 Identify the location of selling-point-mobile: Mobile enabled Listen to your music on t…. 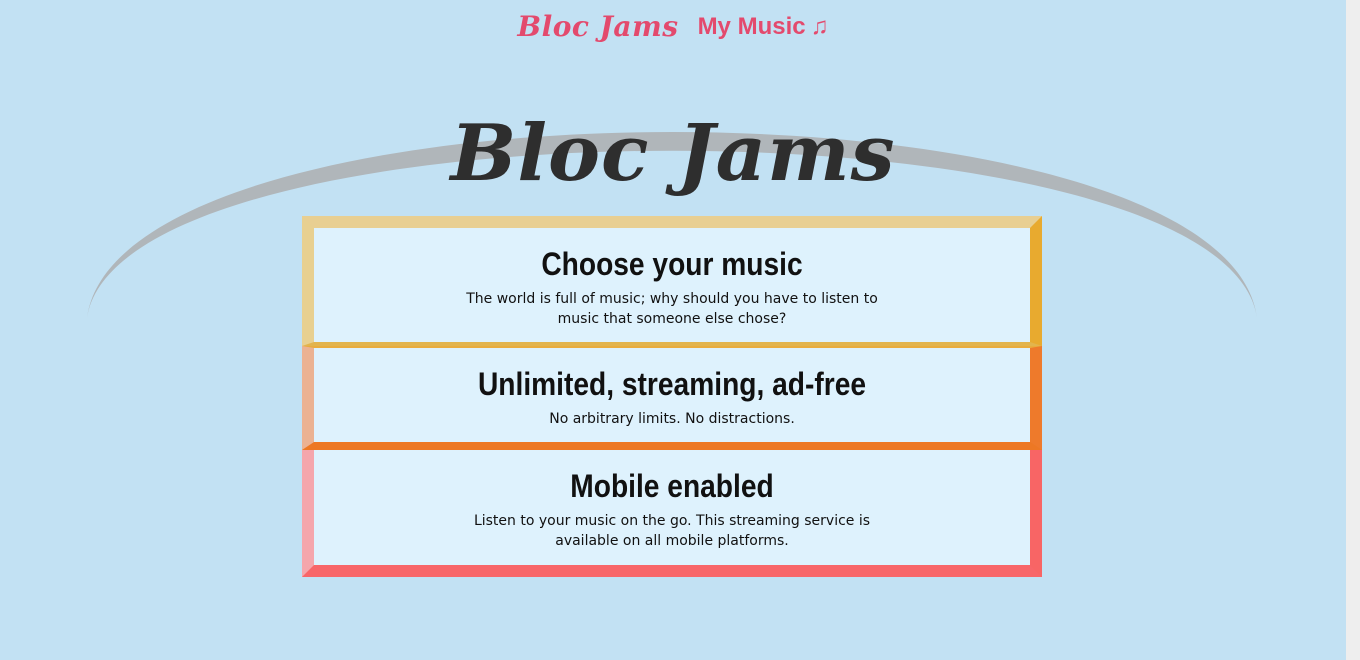
(672, 513).